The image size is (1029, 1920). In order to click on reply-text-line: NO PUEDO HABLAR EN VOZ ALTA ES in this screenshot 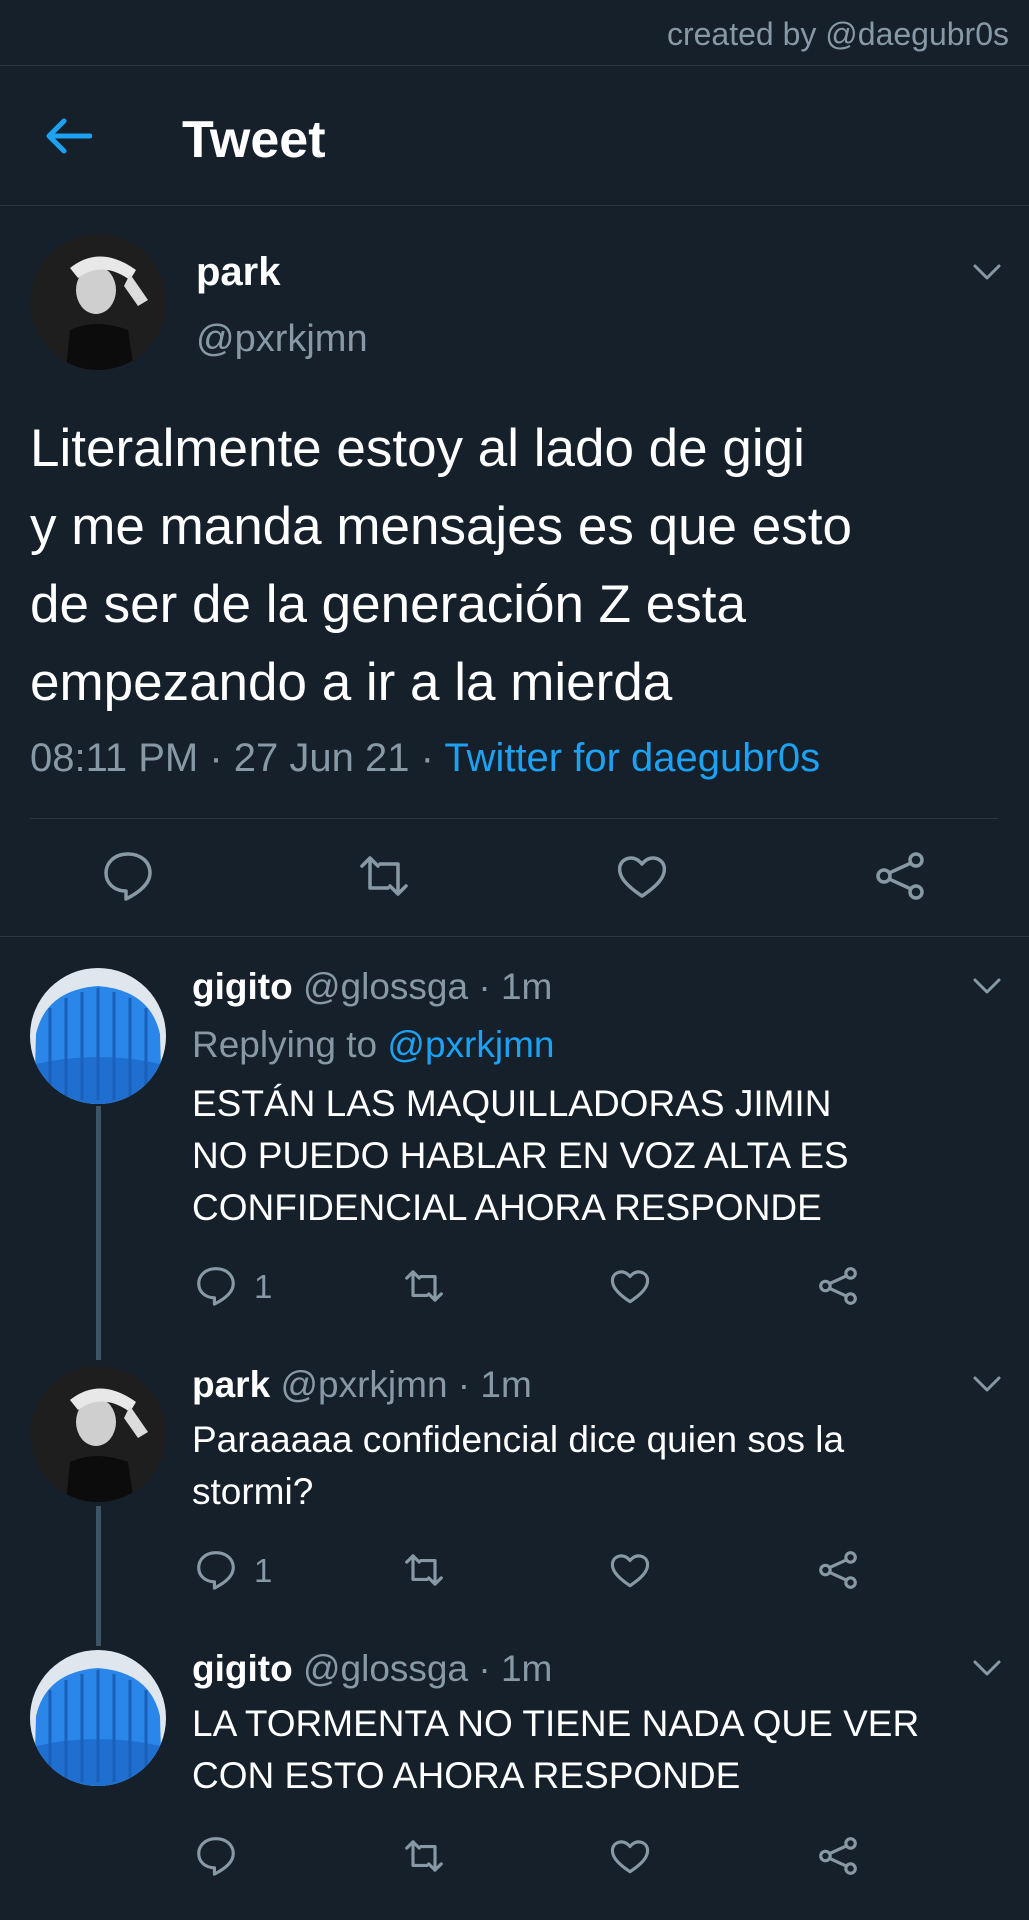, I will do `click(520, 1155)`.